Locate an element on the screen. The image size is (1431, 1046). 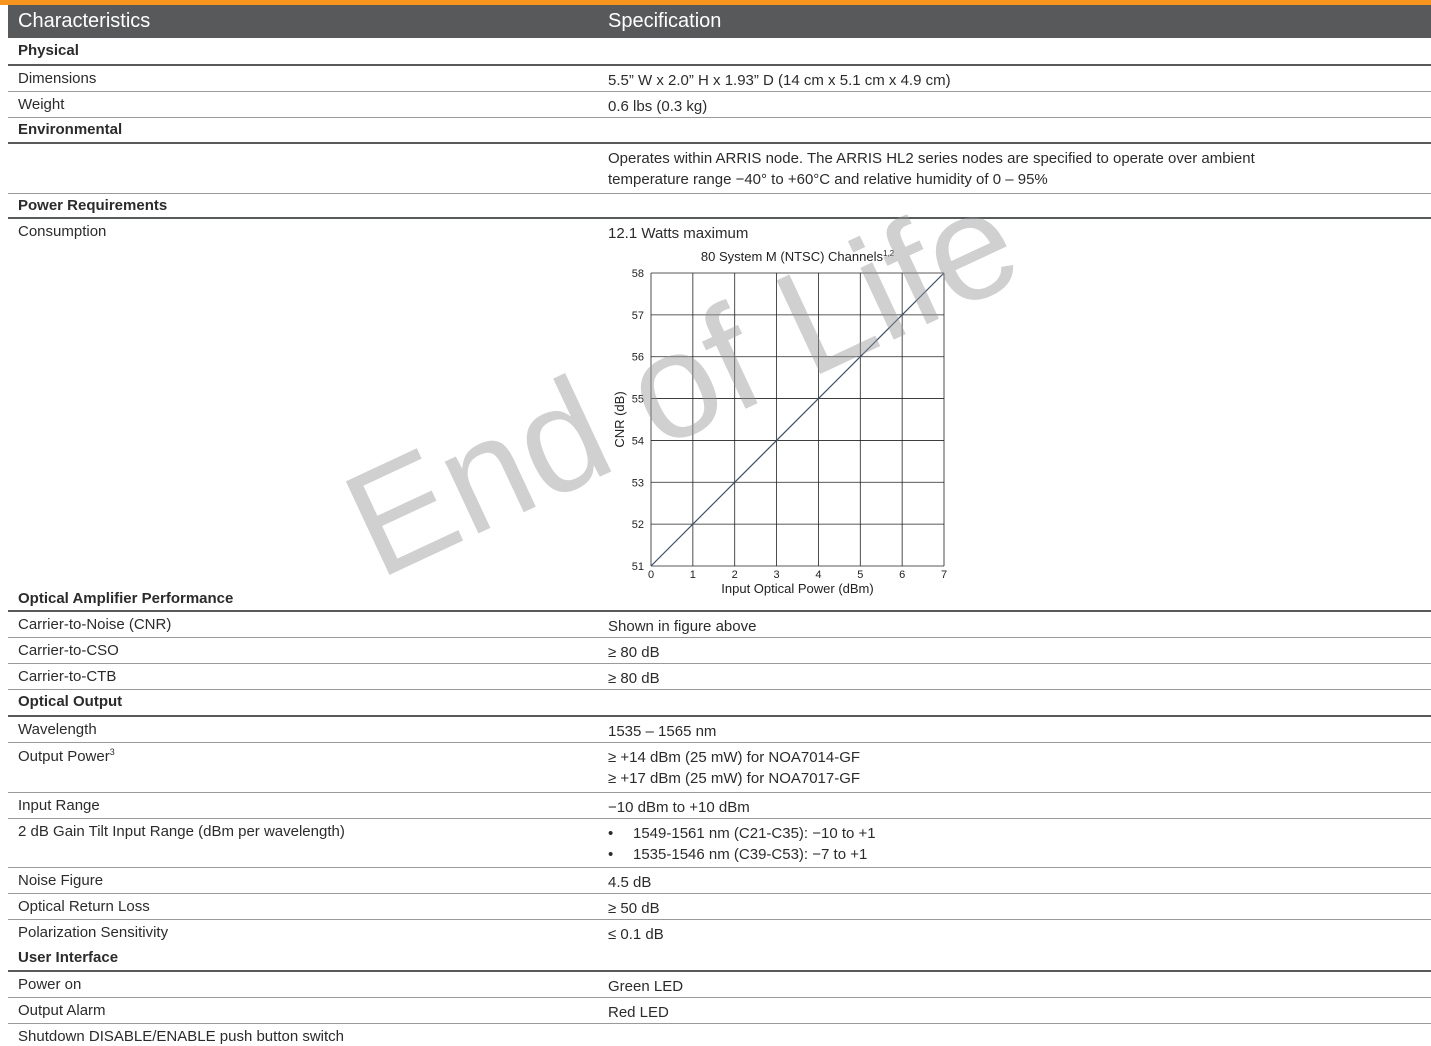
row-label: Optical Return Loss is located at coordinates (84, 906).